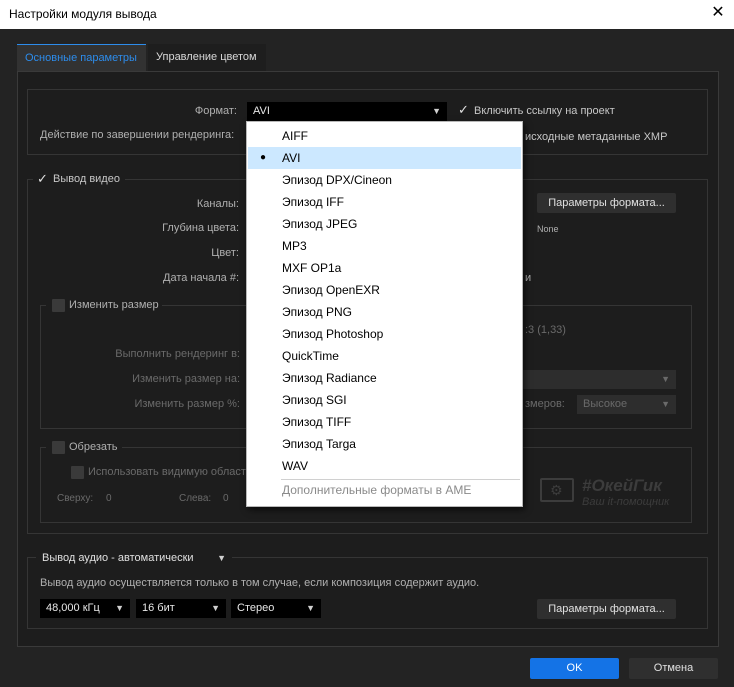 Image resolution: width=734 pixels, height=687 pixels. Describe the element at coordinates (313, 202) in the screenshot. I see `format-option-label: Эпизод IFF` at that location.